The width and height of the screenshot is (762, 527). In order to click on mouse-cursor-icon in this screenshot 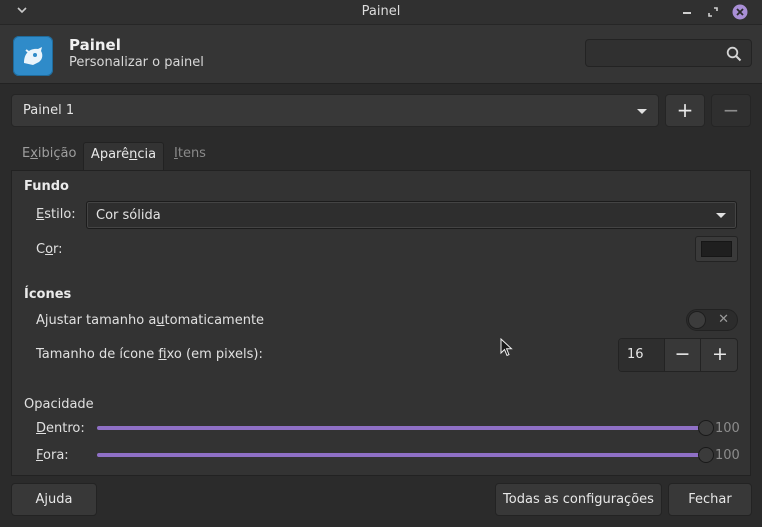, I will do `click(506, 347)`.